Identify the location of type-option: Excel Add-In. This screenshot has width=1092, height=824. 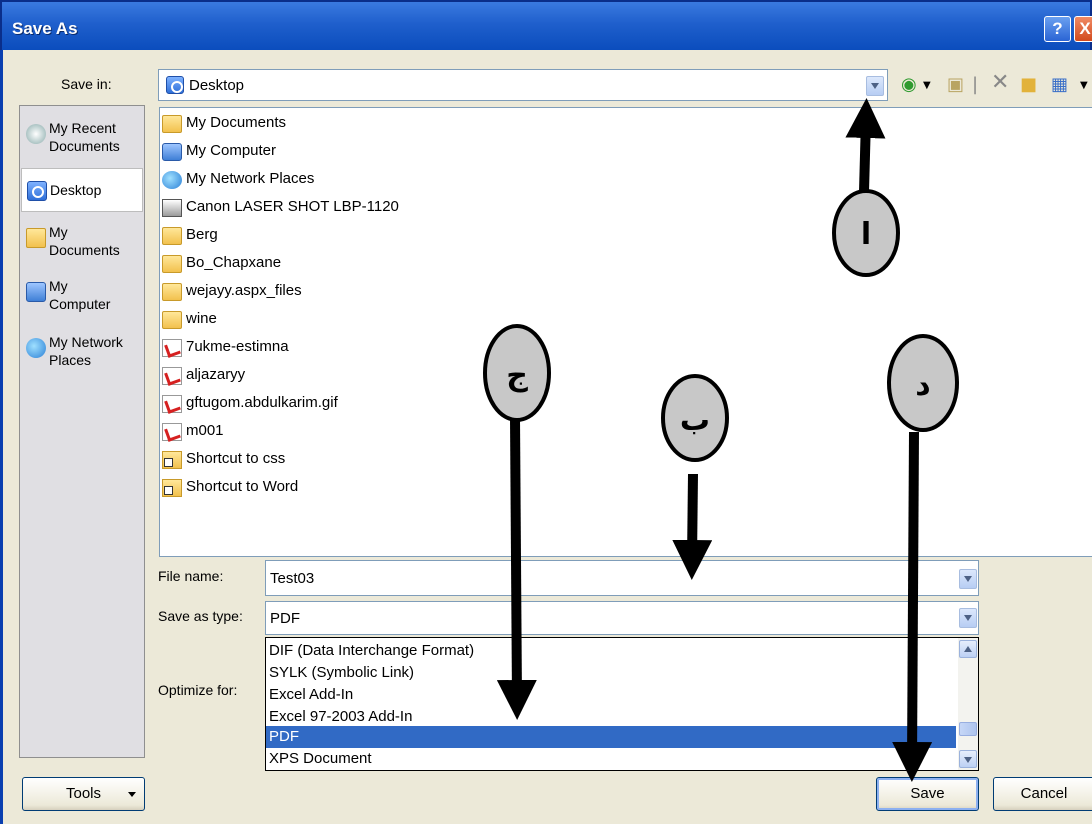
(611, 695).